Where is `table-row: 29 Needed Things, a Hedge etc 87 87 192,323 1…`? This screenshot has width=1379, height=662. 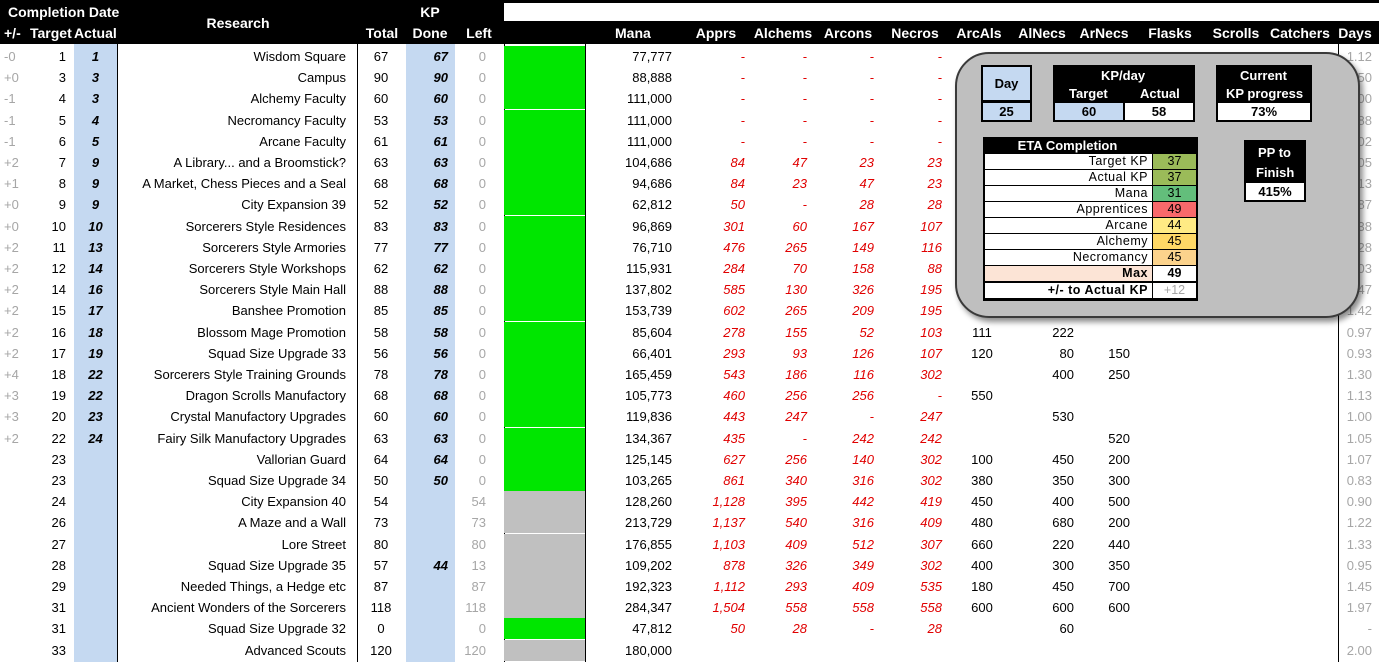
table-row: 29 Needed Things, a Hedge etc 87 87 192,323 1… is located at coordinates (689, 586).